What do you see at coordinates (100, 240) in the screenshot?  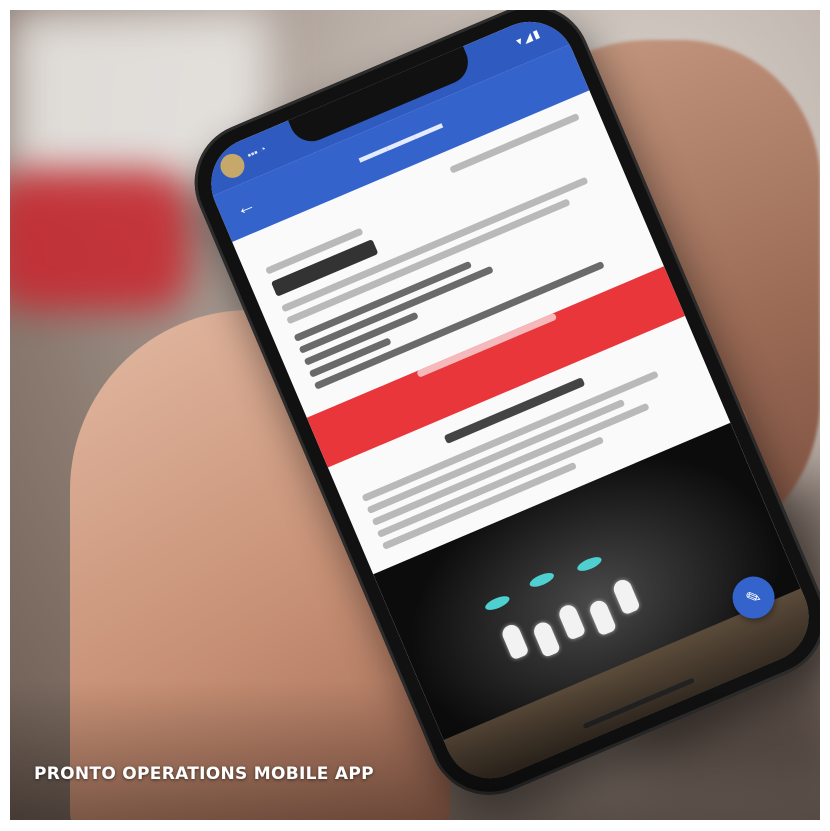 I see `background-blur-red` at bounding box center [100, 240].